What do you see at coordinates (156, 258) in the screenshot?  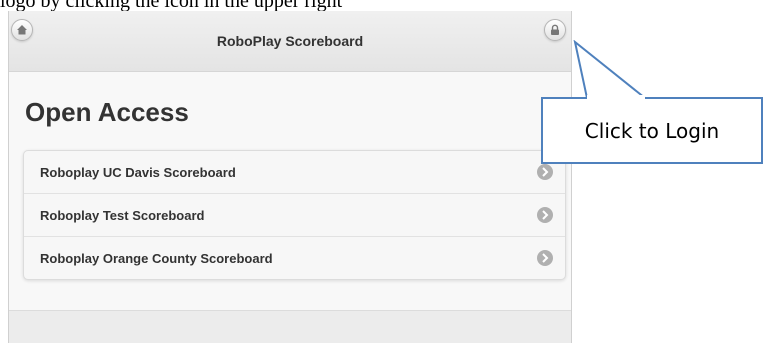 I see `list-item-label: Roboplay Orange County Scoreboard` at bounding box center [156, 258].